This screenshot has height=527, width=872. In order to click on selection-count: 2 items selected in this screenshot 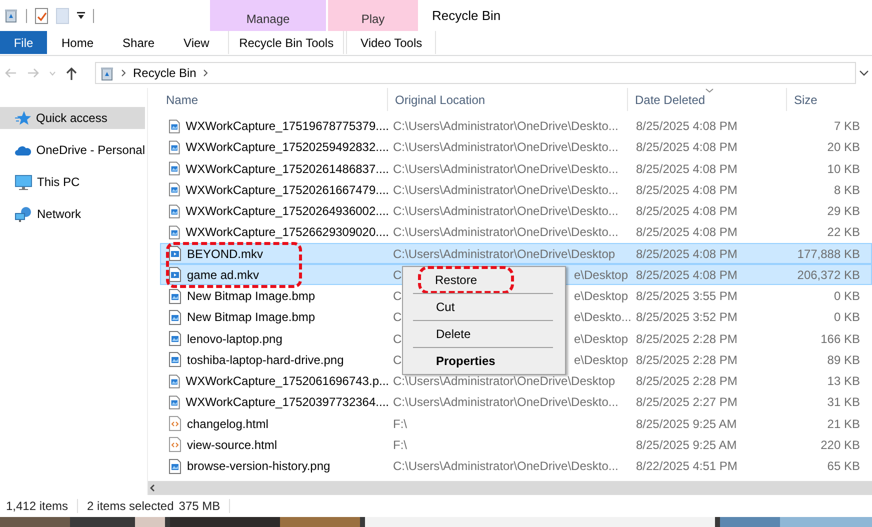, I will do `click(131, 506)`.